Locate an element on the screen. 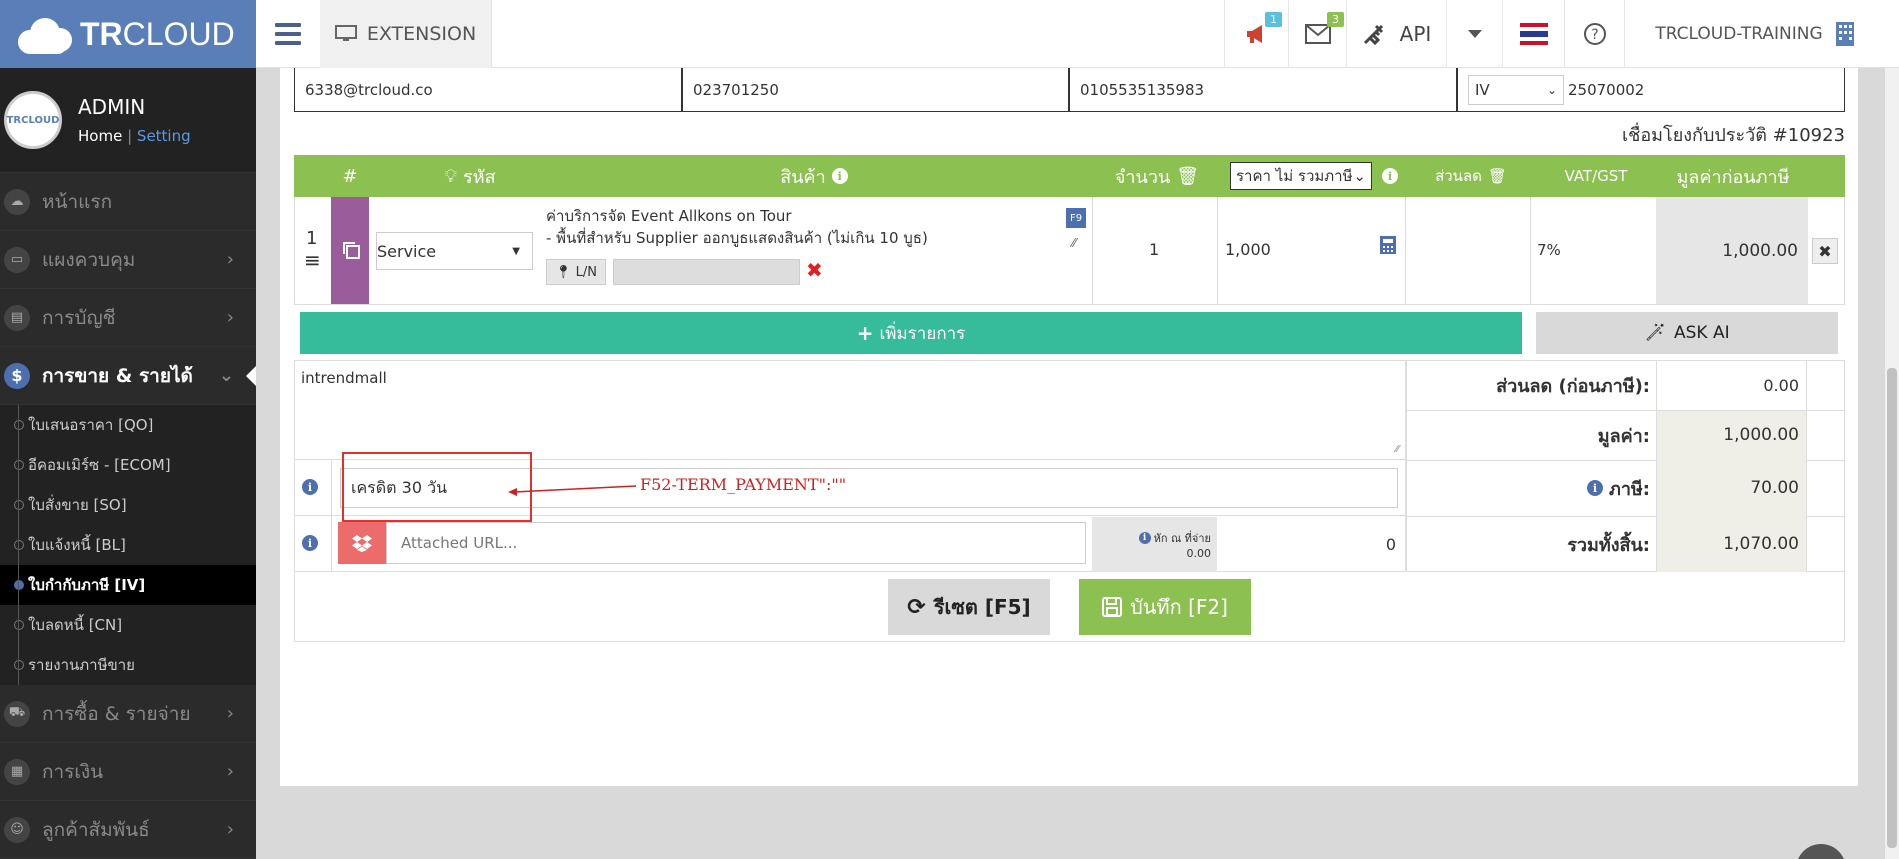 The width and height of the screenshot is (1899, 859). sidebar-item-dashboard: ▭ แผงควบคุม › is located at coordinates (128, 260).